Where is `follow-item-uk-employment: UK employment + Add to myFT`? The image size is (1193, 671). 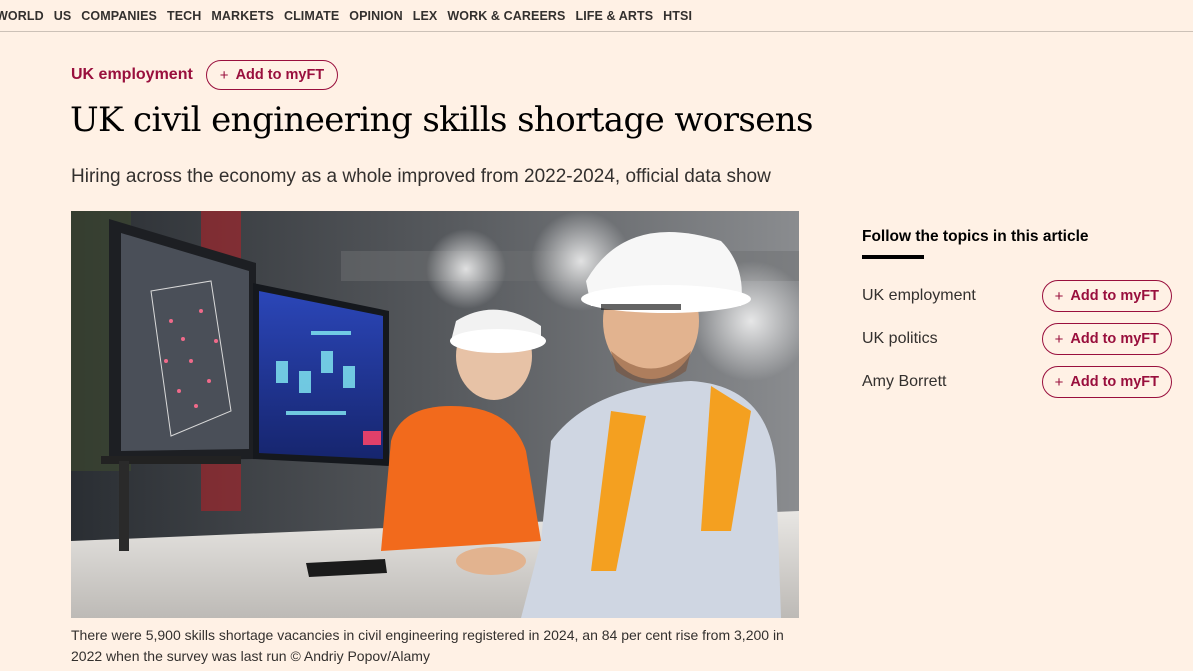 follow-item-uk-employment: UK employment + Add to myFT is located at coordinates (1017, 296).